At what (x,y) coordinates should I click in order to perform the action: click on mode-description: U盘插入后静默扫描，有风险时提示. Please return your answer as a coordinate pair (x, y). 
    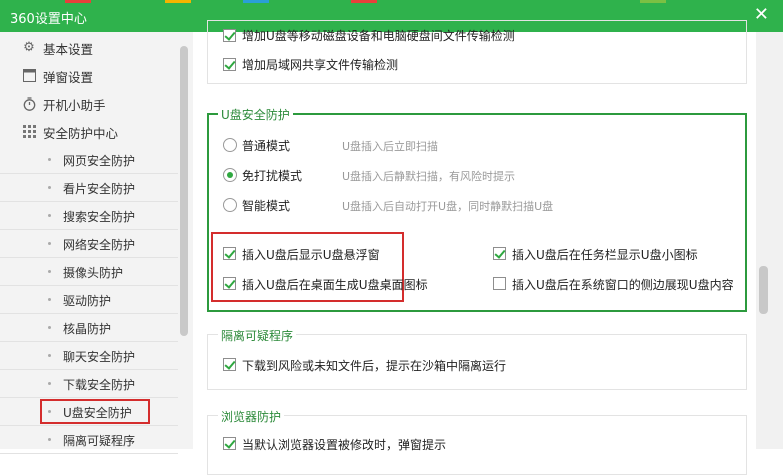
    Looking at the image, I should click on (429, 176).